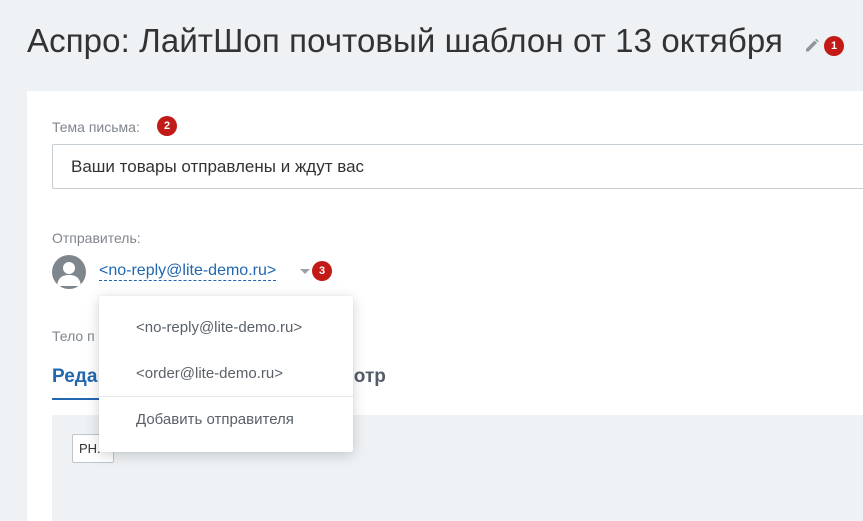 The image size is (863, 521). What do you see at coordinates (77, 399) in the screenshot?
I see `active-tab-indicator` at bounding box center [77, 399].